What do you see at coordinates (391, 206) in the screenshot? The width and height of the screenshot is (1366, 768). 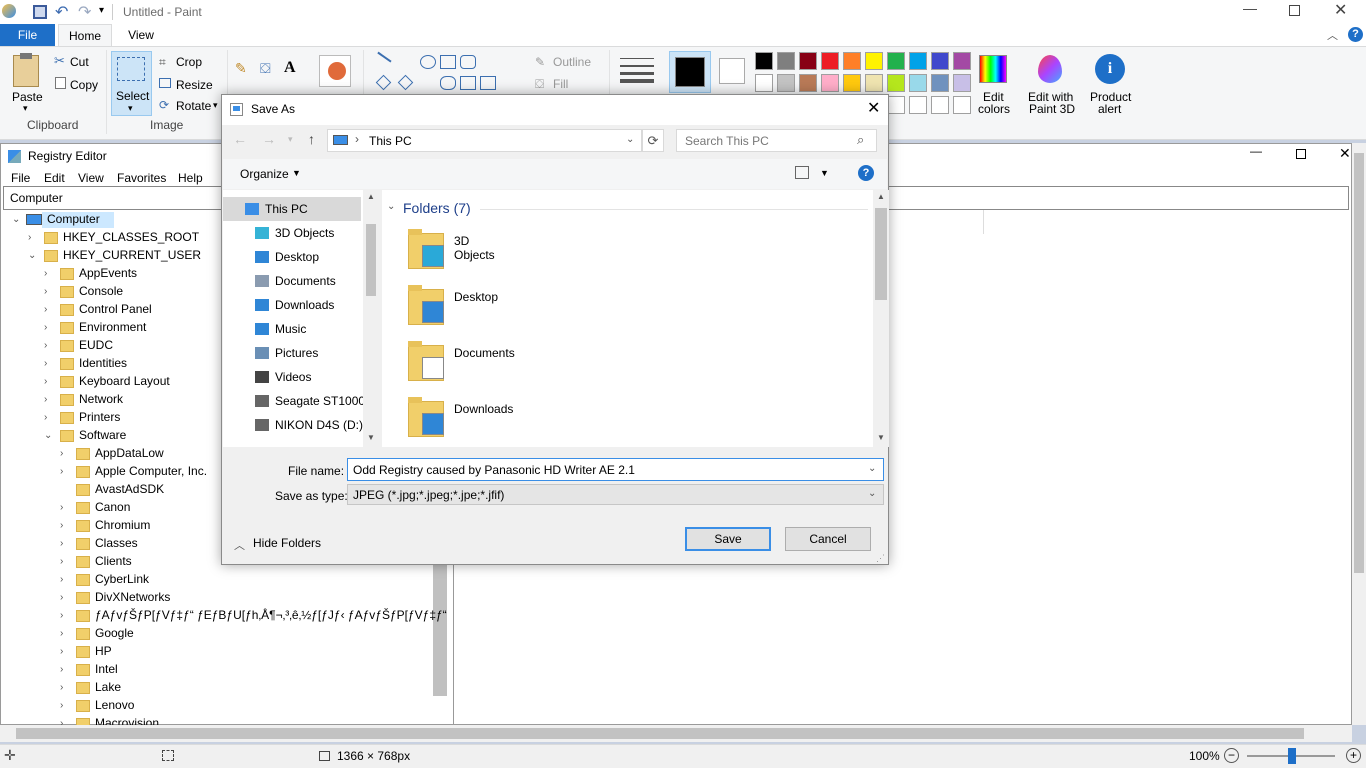 I see `folders-collapse-icon: ⌄` at bounding box center [391, 206].